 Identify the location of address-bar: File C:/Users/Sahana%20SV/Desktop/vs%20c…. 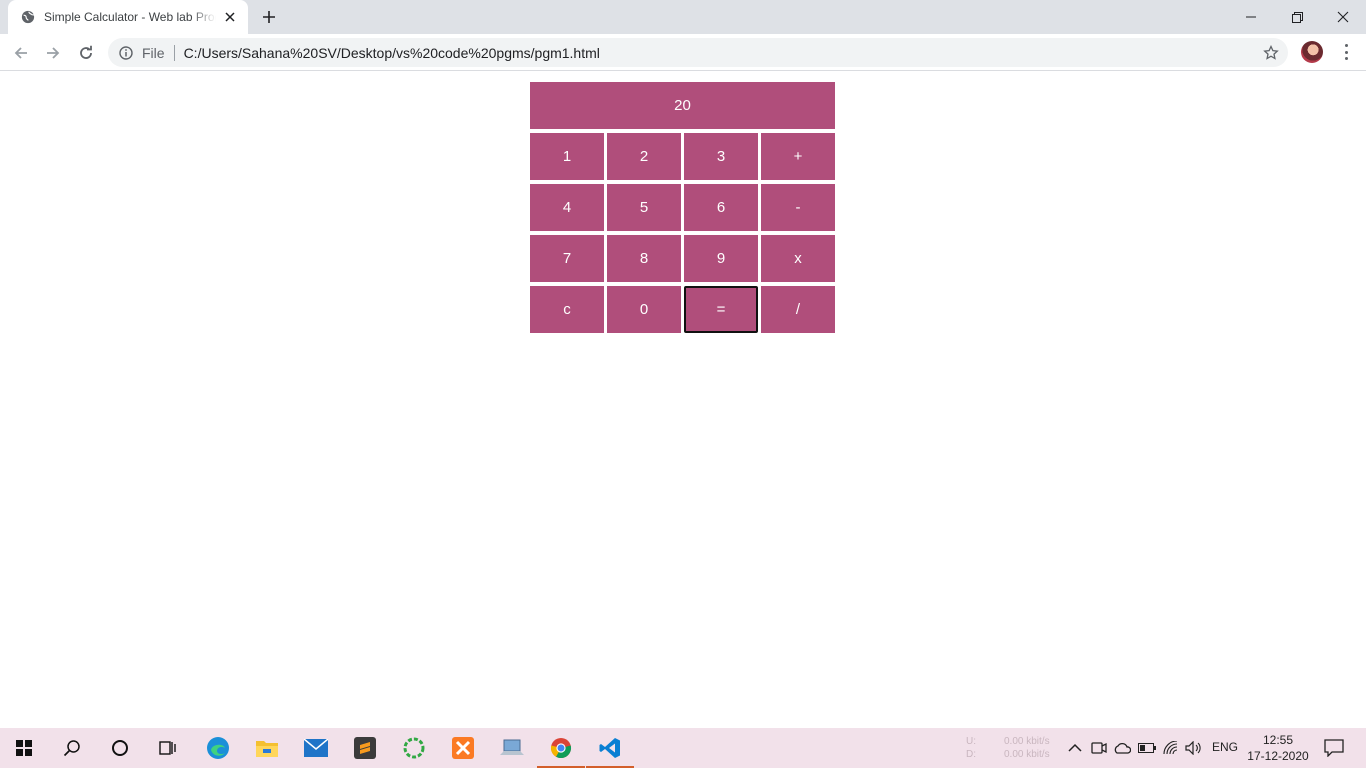
(698, 52).